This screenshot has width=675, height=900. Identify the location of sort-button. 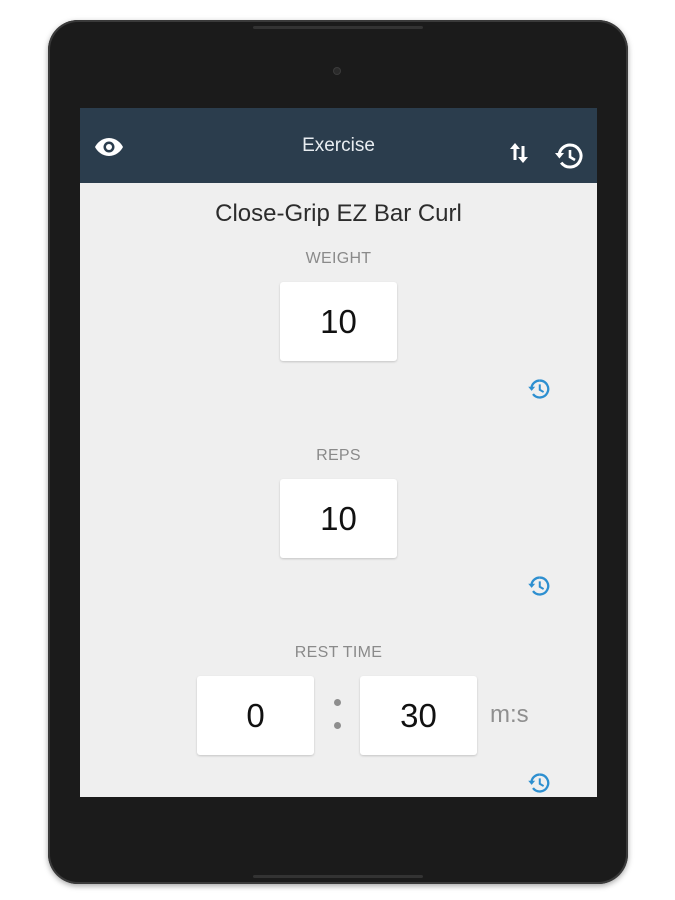
(519, 153).